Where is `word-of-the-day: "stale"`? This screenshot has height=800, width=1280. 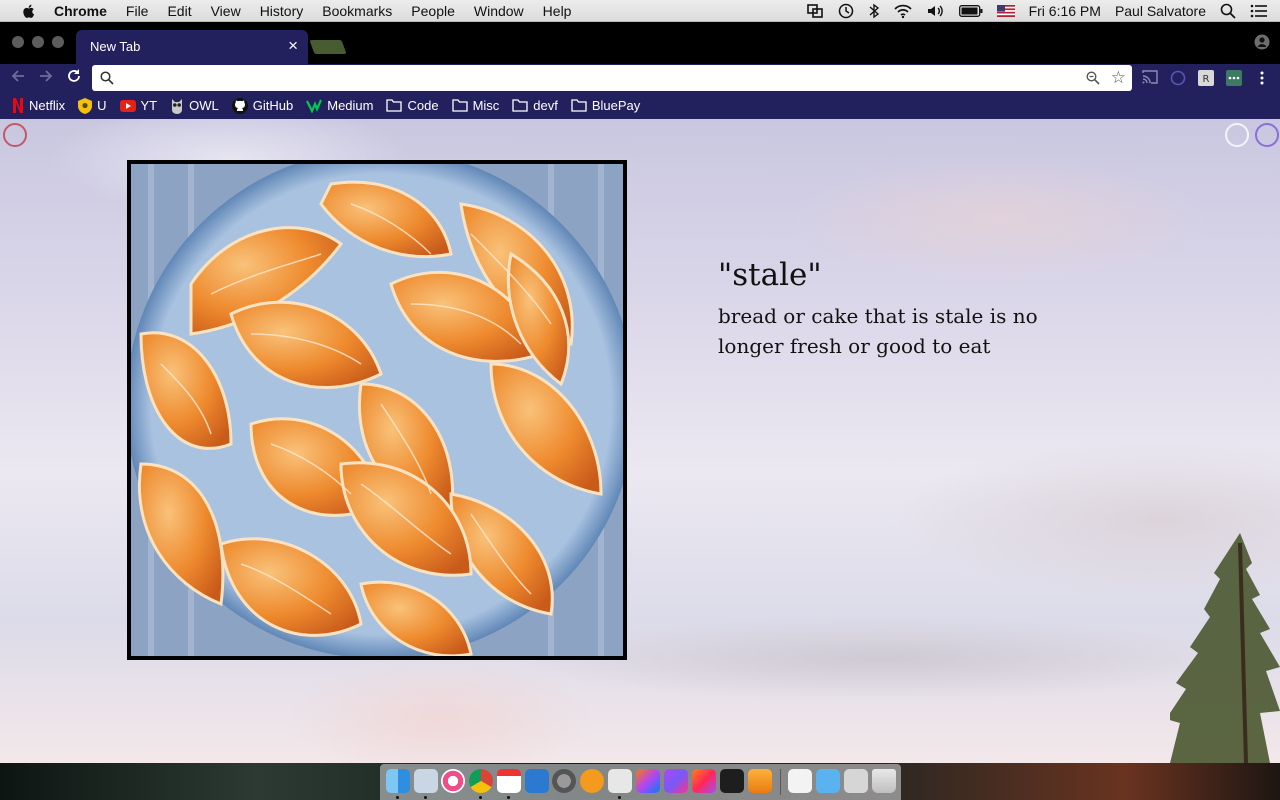
word-of-the-day: "stale" is located at coordinates (770, 275).